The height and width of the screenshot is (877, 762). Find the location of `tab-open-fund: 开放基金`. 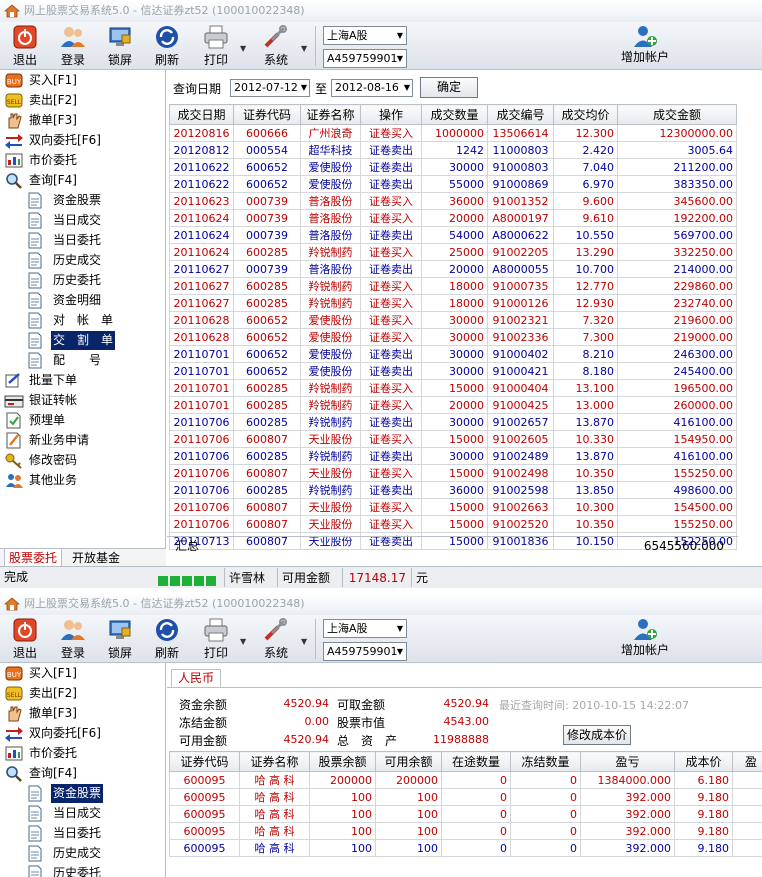

tab-open-fund: 开放基金 is located at coordinates (96, 558).